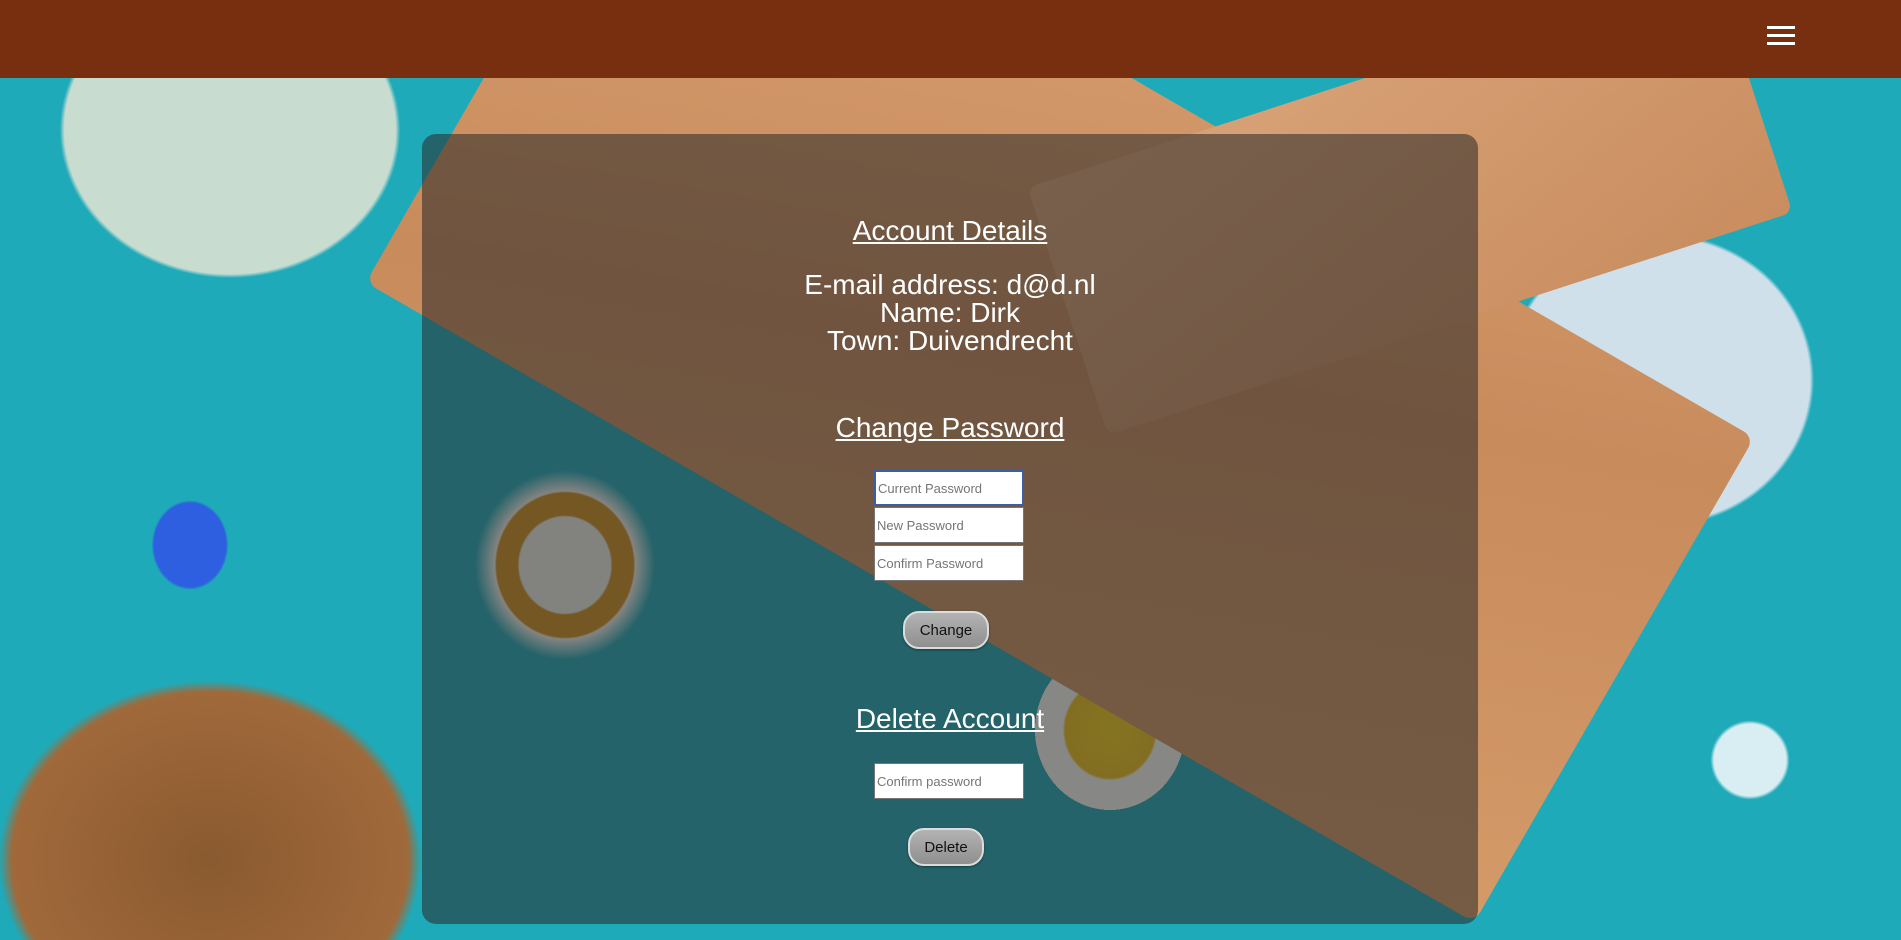 The height and width of the screenshot is (940, 1901). What do you see at coordinates (949, 781) in the screenshot?
I see `delete-confirm-password-input` at bounding box center [949, 781].